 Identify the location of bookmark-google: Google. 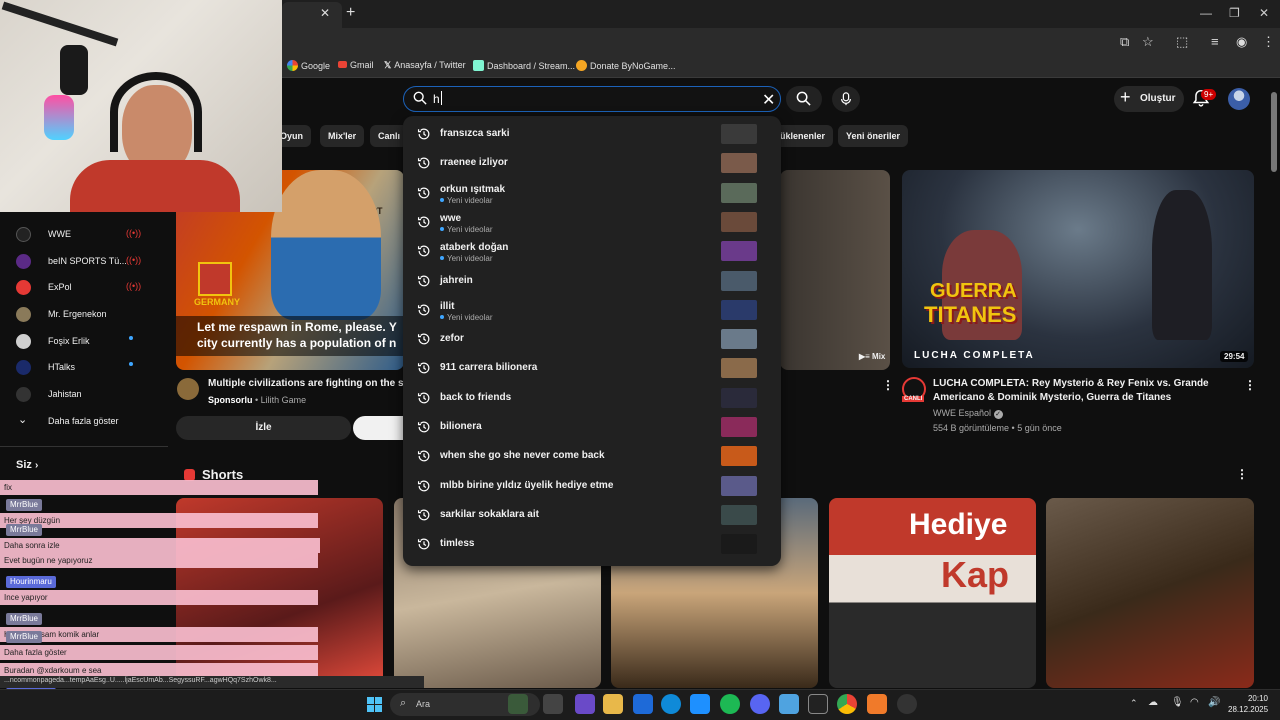
(308, 65).